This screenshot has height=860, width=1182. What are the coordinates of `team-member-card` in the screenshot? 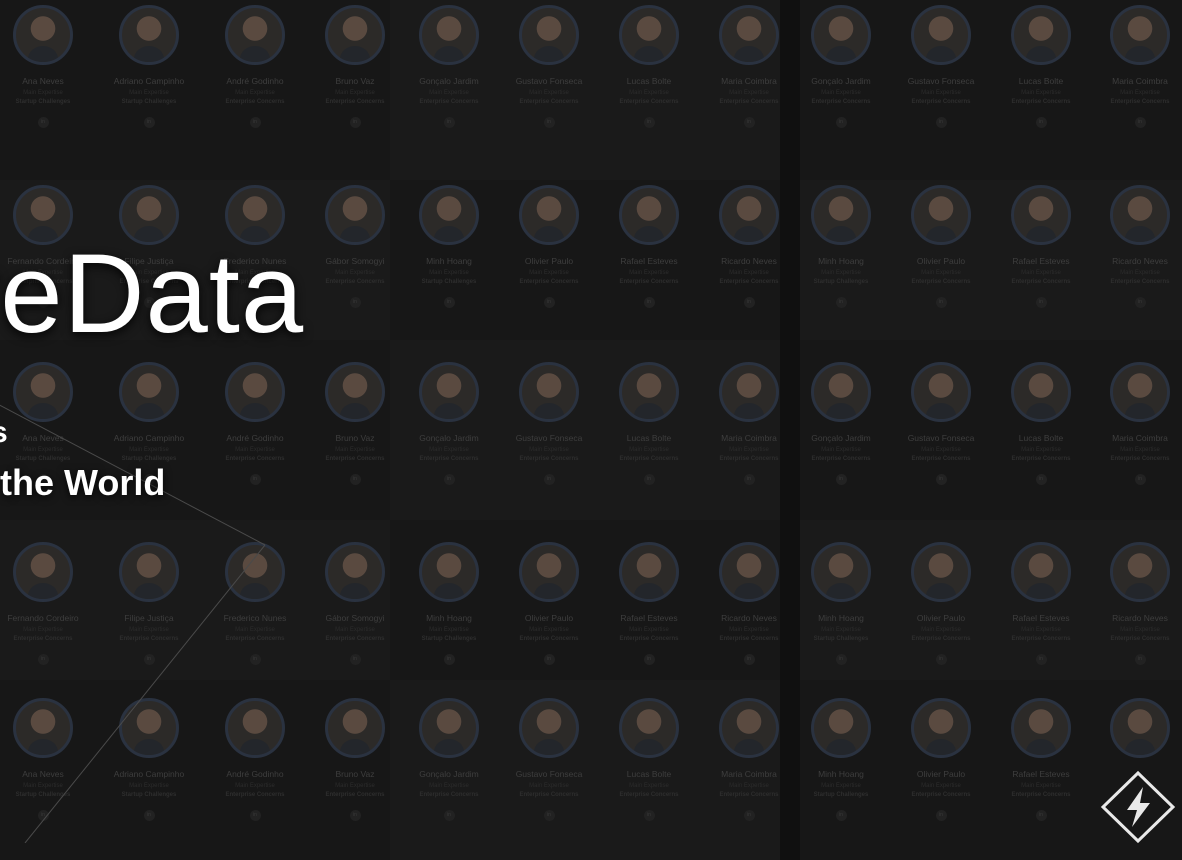 It's located at (1136, 728).